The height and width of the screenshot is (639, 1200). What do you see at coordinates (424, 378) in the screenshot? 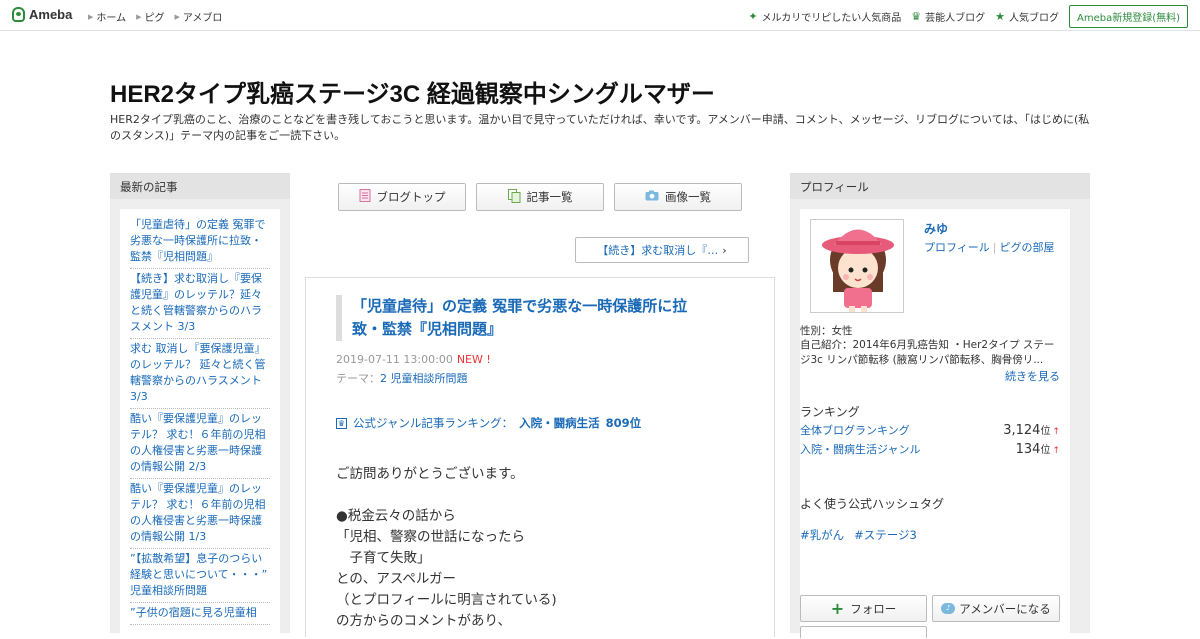
I see `theme-link: 2 児童相談所問題` at bounding box center [424, 378].